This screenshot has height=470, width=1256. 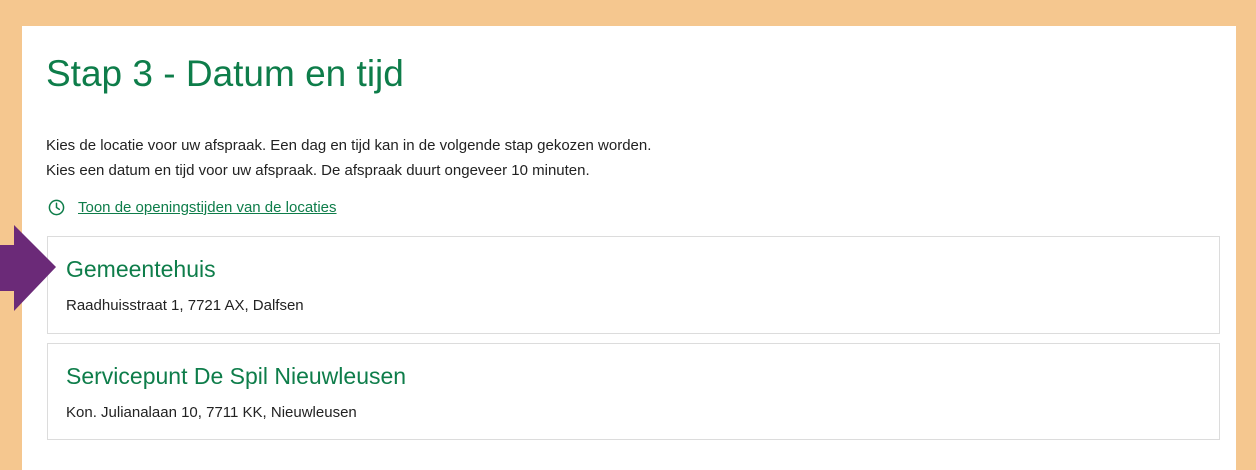 I want to click on page-title: Stap 3 - Datum en tijd, so click(x=225, y=73).